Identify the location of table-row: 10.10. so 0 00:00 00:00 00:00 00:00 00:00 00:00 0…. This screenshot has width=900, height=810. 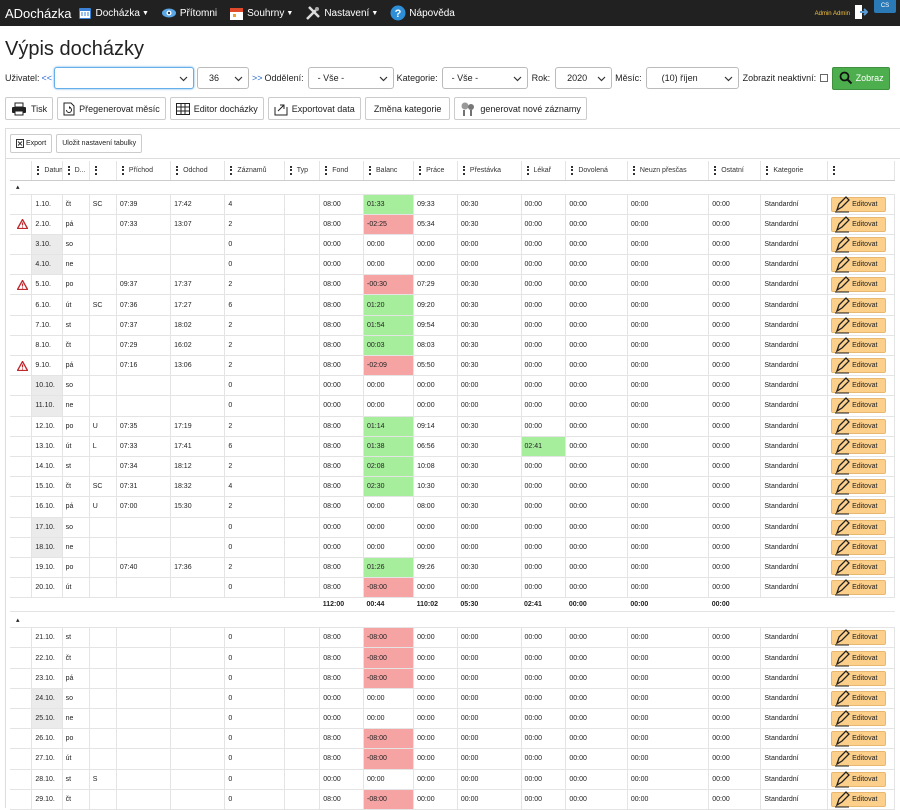
(452, 386).